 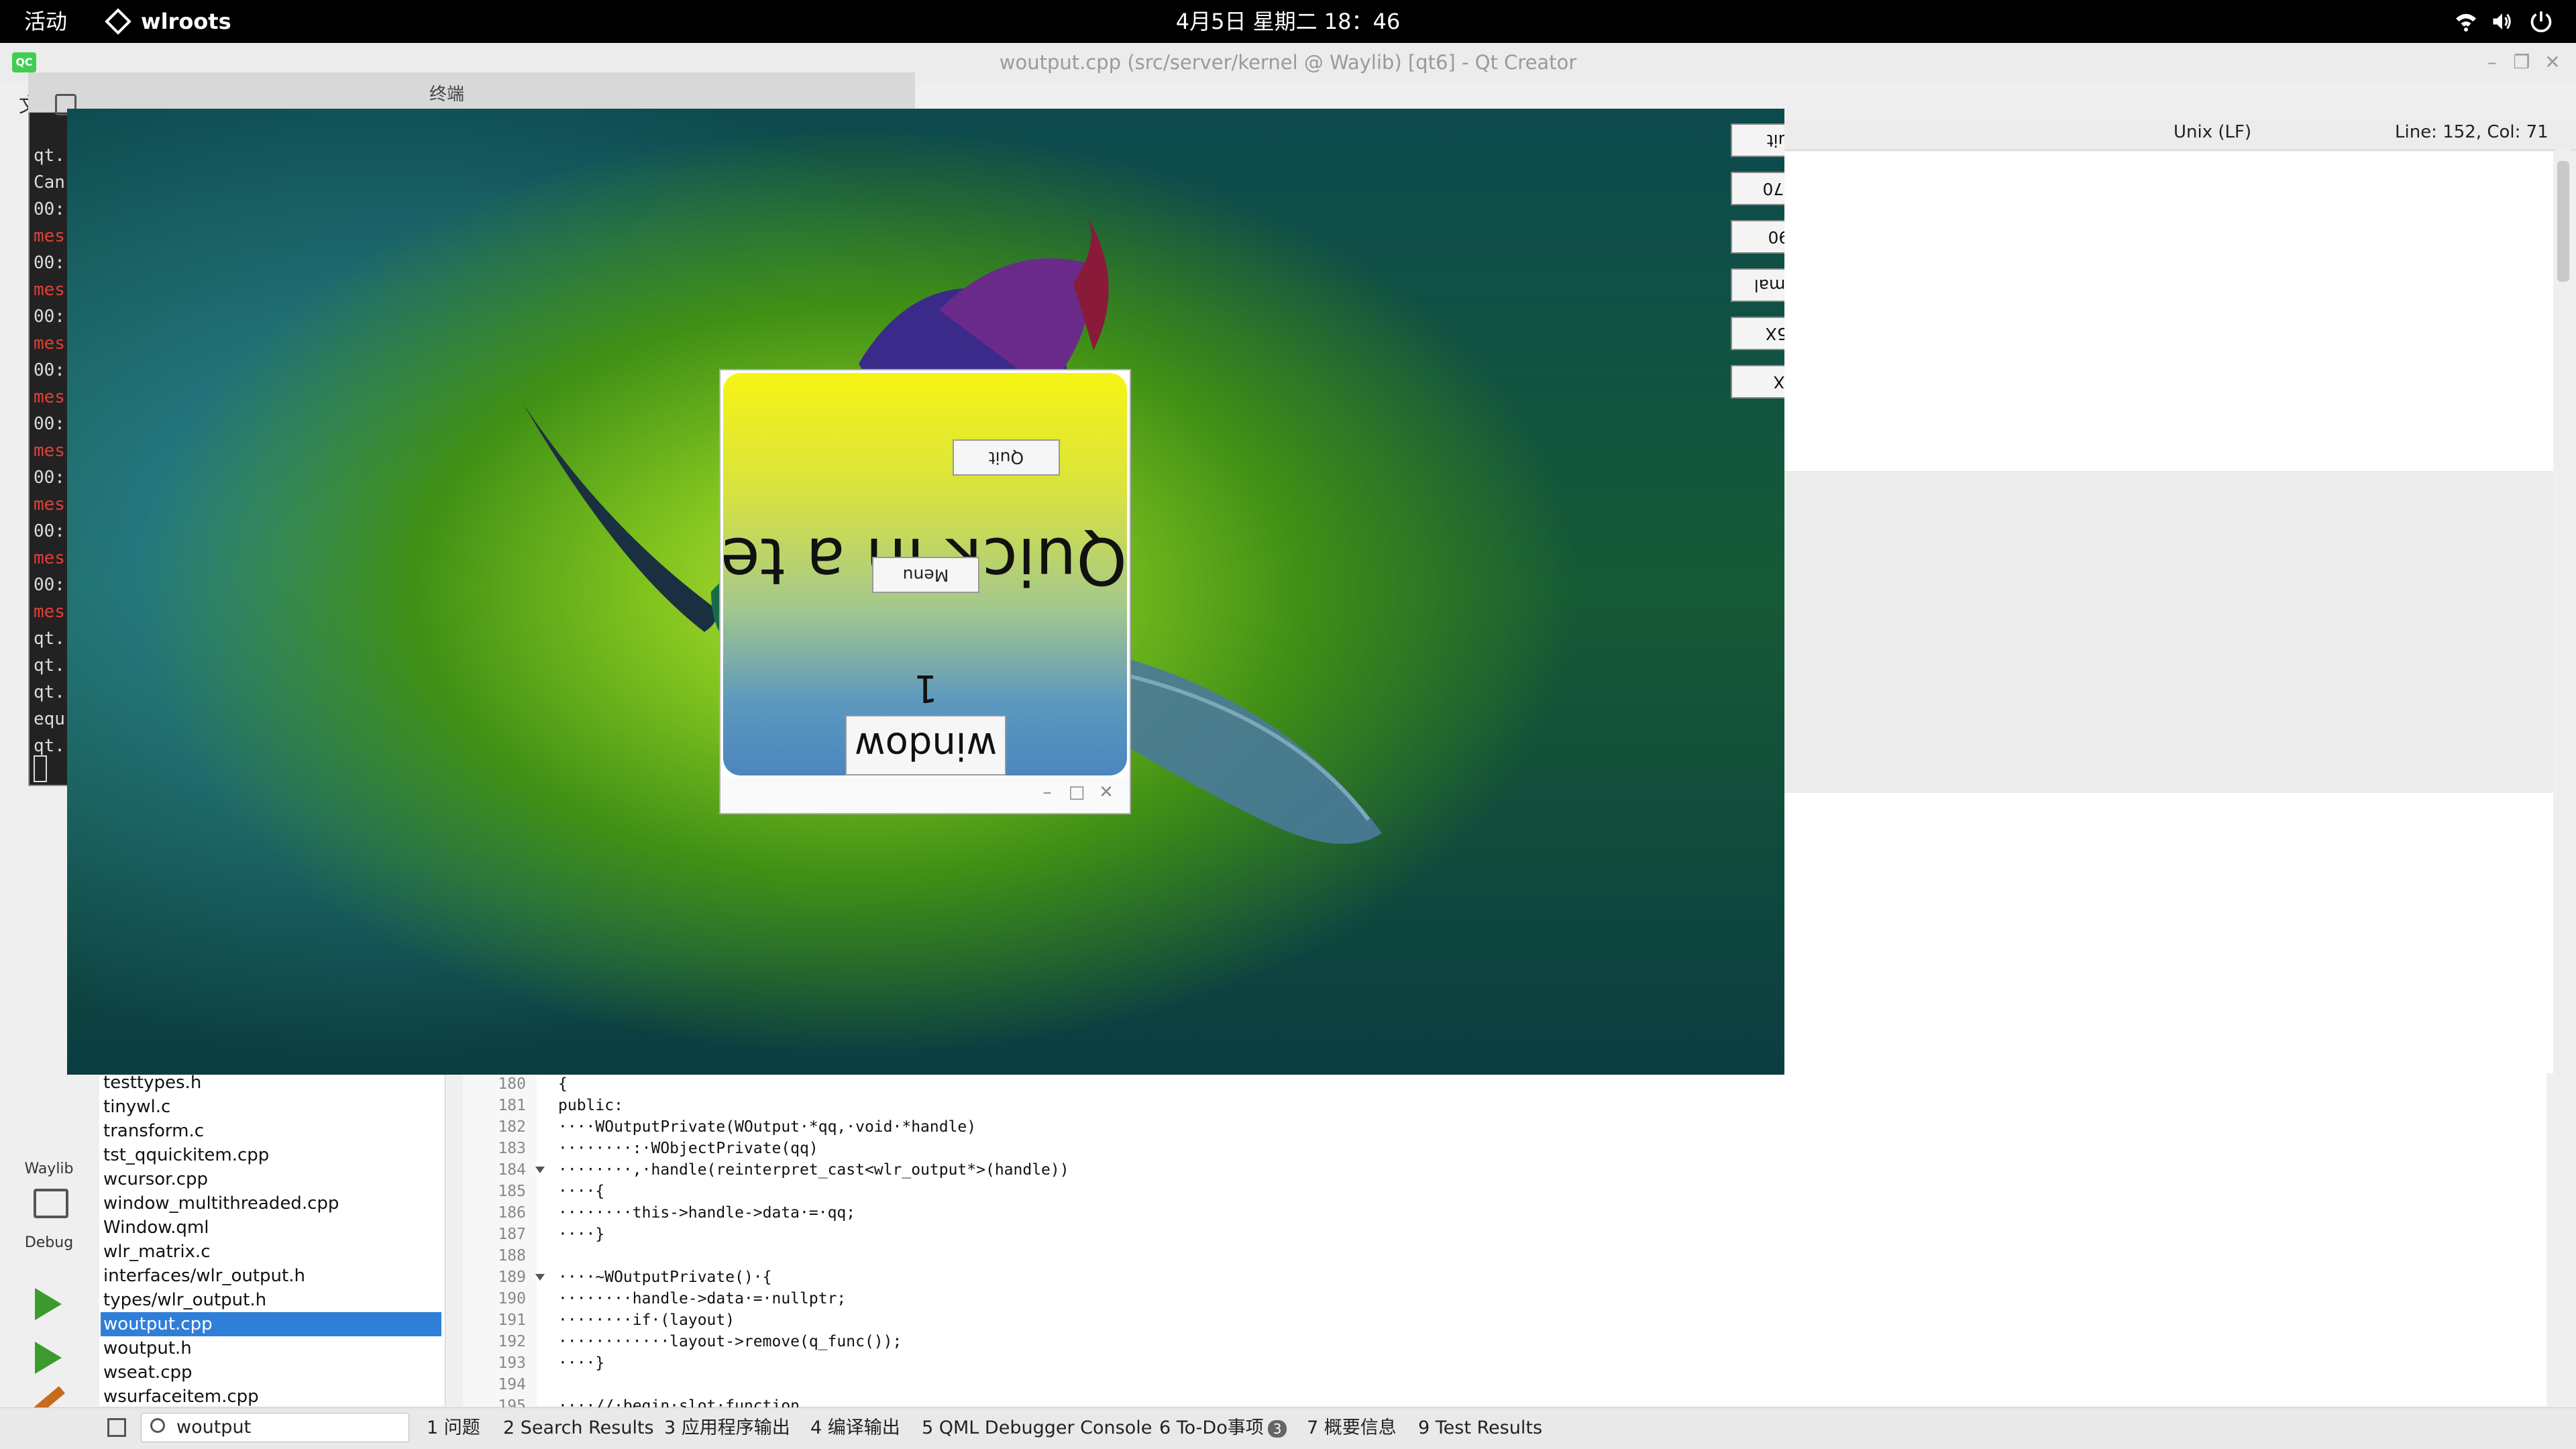 I want to click on cursor-position: Line: 152, Col: 71, so click(x=2471, y=132).